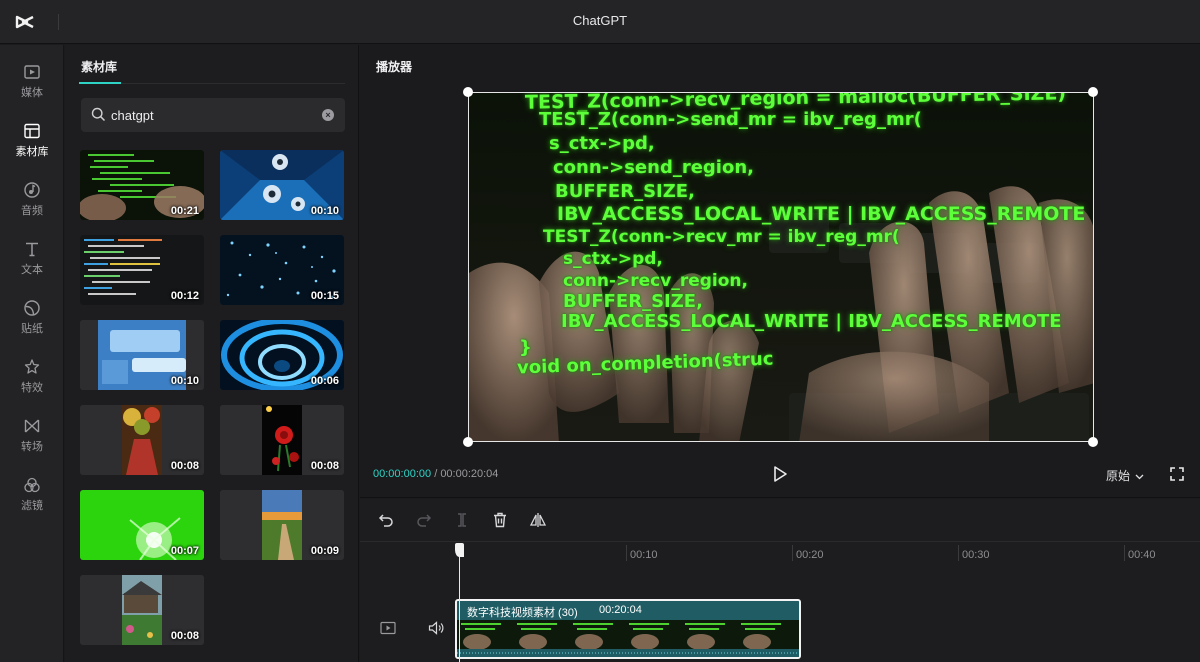  What do you see at coordinates (328, 115) in the screenshot?
I see `clear-icon: ×` at bounding box center [328, 115].